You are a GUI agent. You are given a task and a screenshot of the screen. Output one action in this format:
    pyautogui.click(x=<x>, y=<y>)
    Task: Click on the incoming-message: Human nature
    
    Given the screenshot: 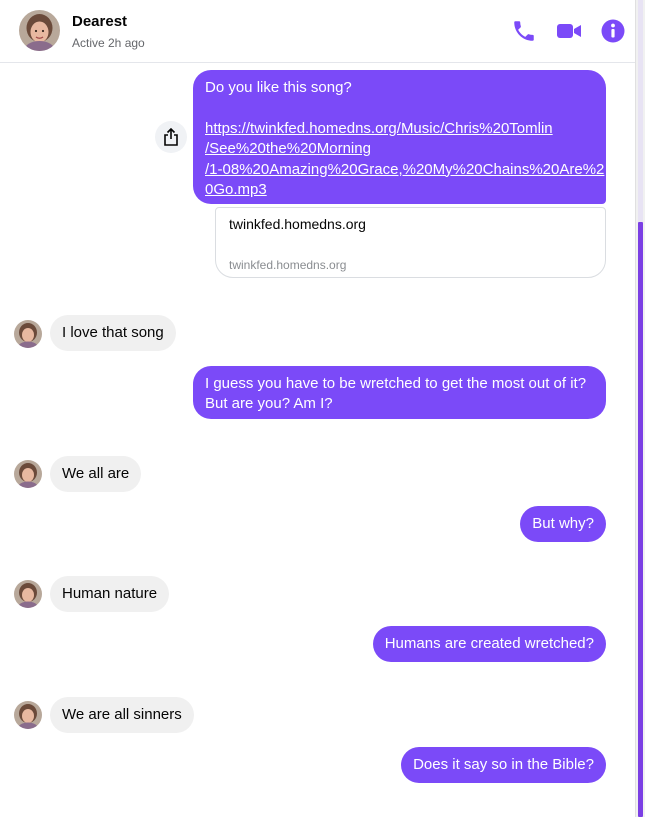 What is the action you would take?
    pyautogui.click(x=110, y=594)
    